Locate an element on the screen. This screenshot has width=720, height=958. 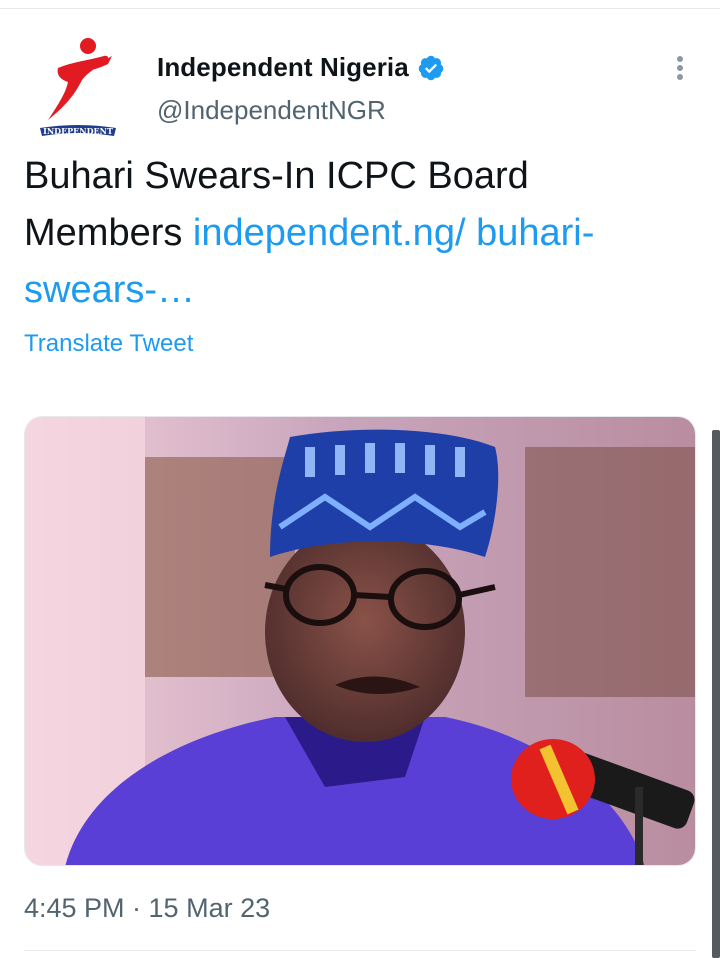
bottom-divider is located at coordinates (360, 950).